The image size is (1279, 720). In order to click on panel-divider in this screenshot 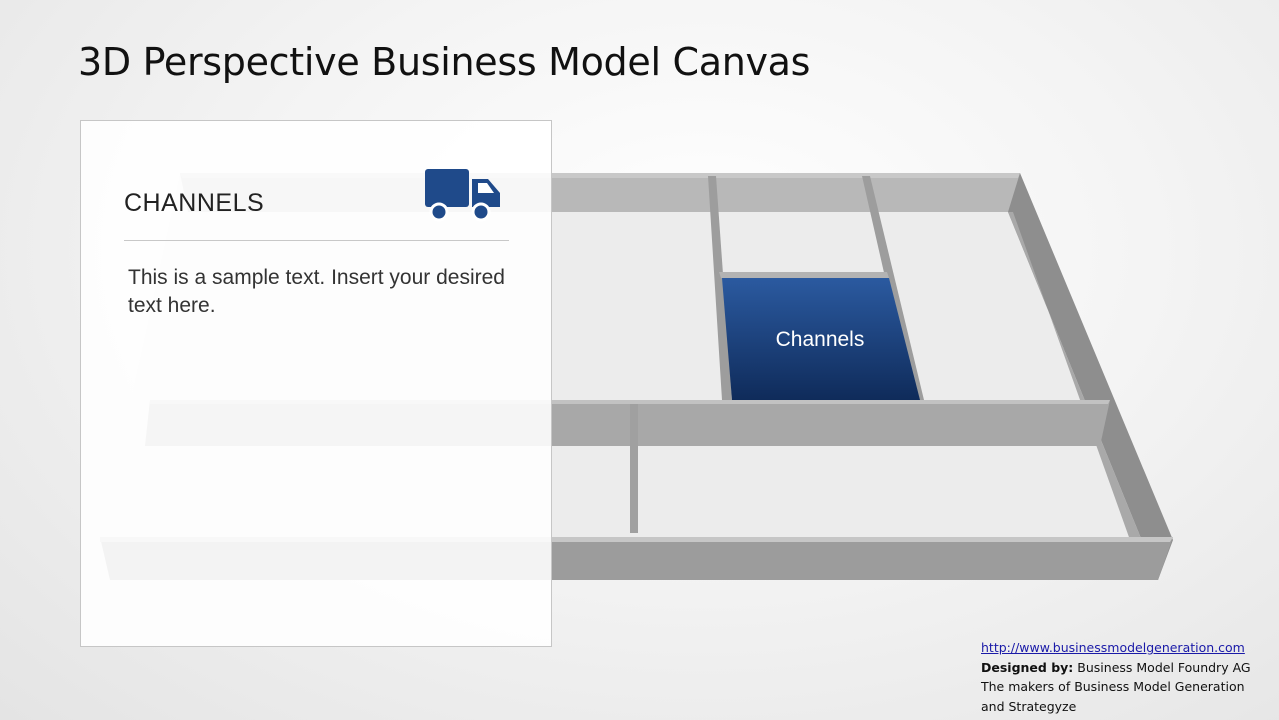, I will do `click(316, 240)`.